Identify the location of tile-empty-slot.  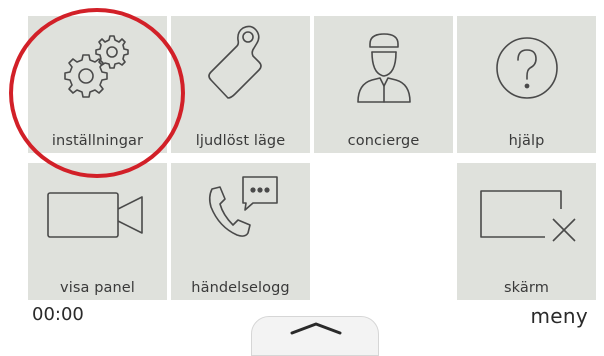
(383, 231).